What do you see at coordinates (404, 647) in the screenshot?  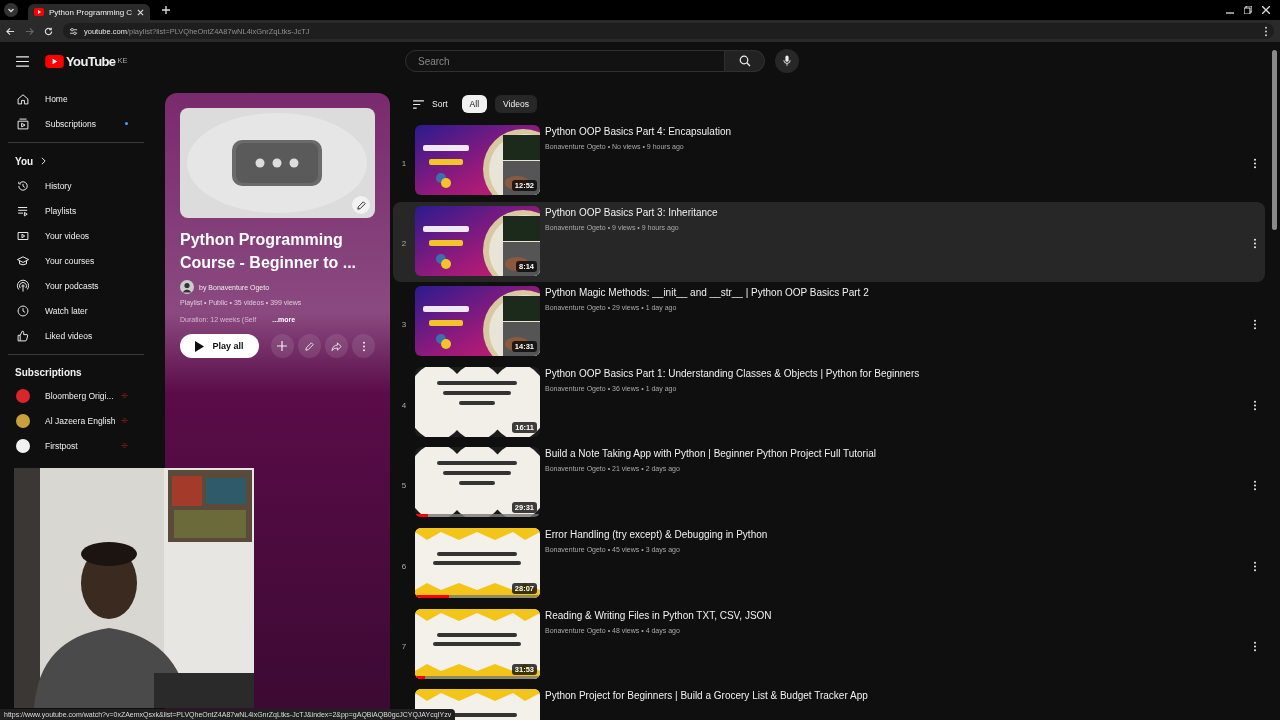 I see `video-index: 7` at bounding box center [404, 647].